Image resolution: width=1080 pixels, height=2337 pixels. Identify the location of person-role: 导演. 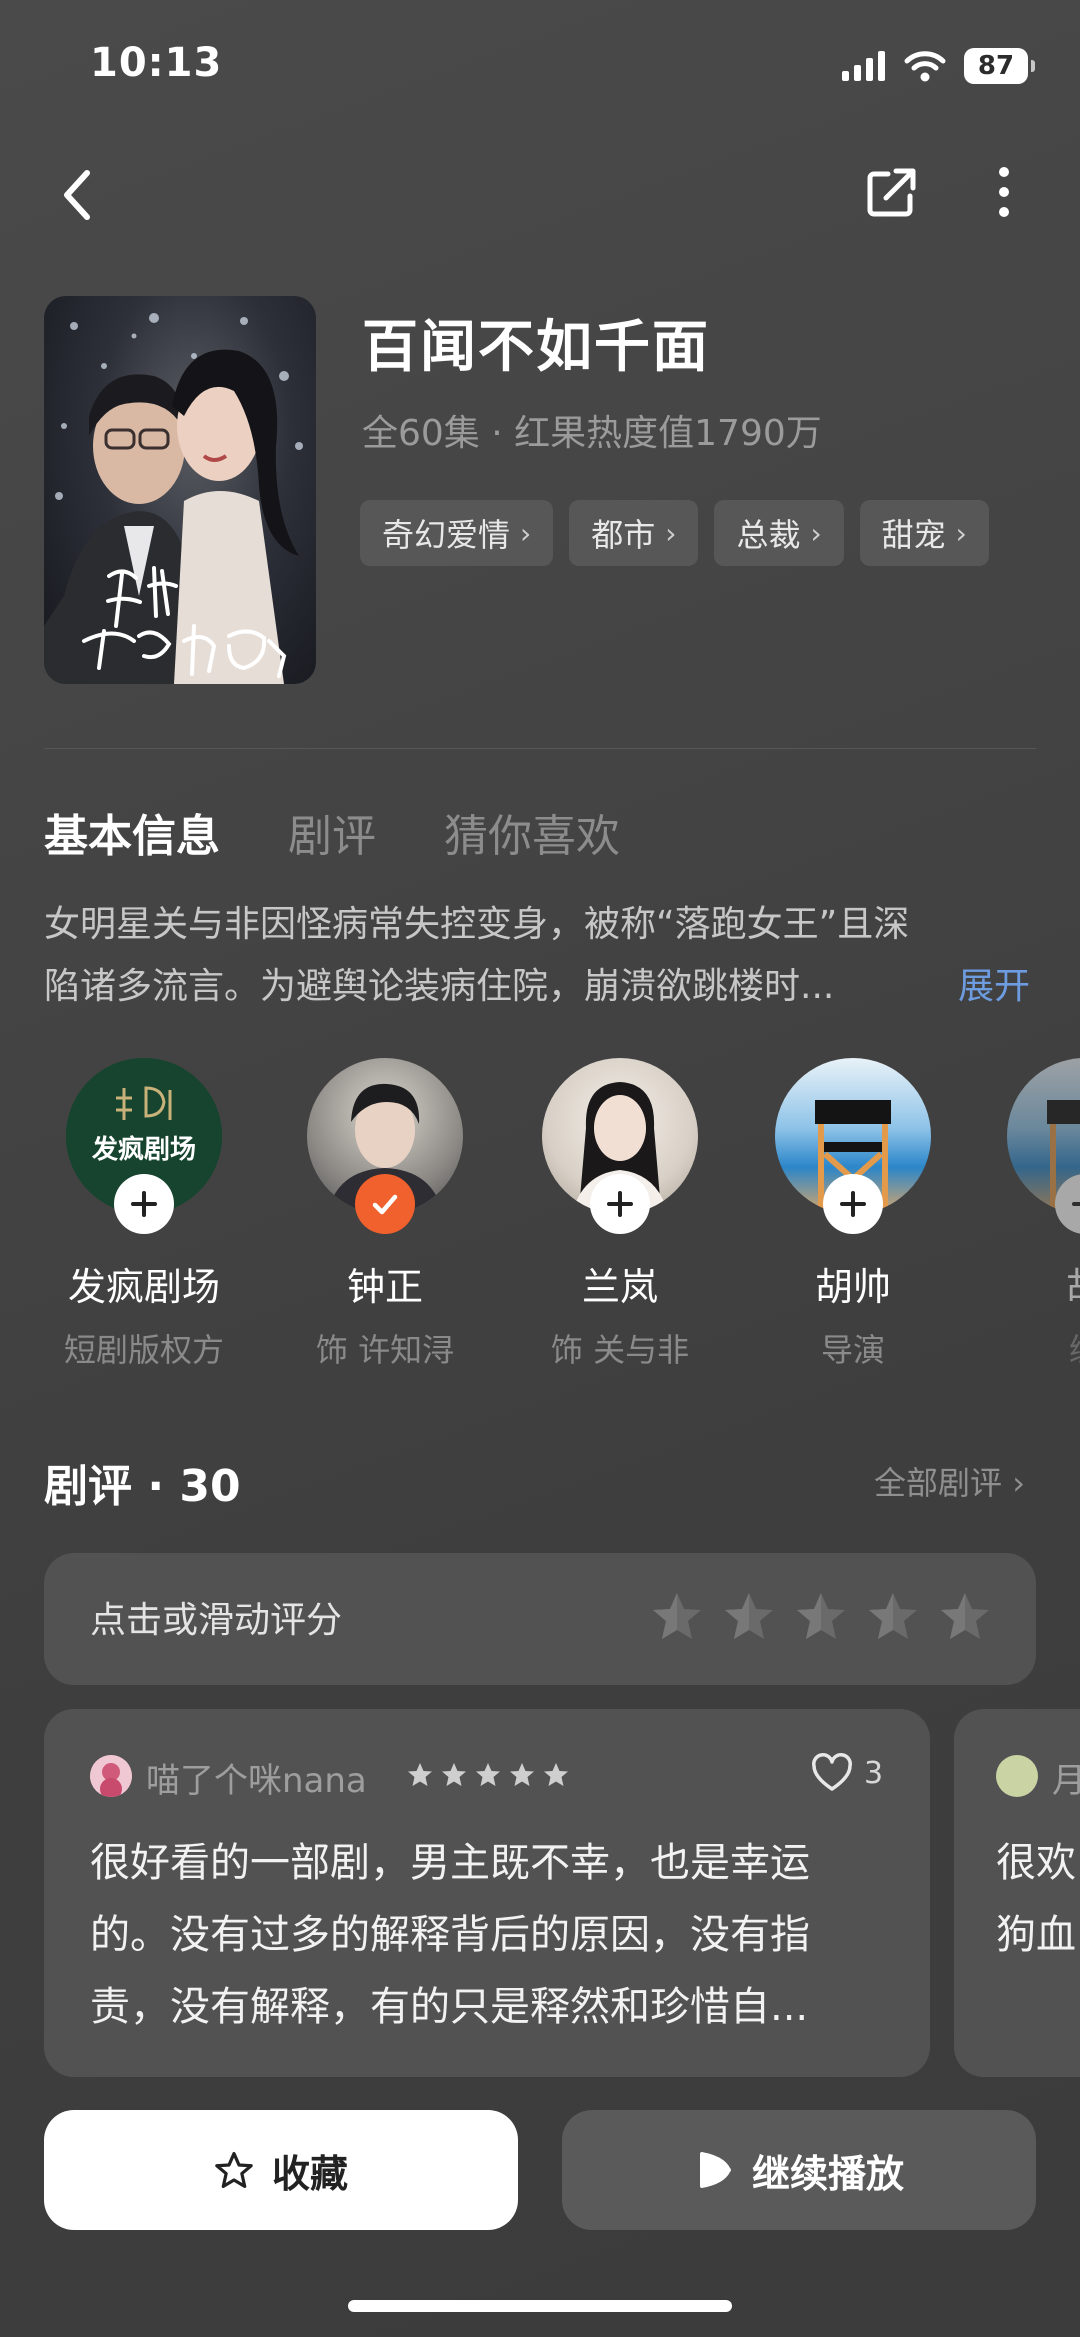
(852, 1350).